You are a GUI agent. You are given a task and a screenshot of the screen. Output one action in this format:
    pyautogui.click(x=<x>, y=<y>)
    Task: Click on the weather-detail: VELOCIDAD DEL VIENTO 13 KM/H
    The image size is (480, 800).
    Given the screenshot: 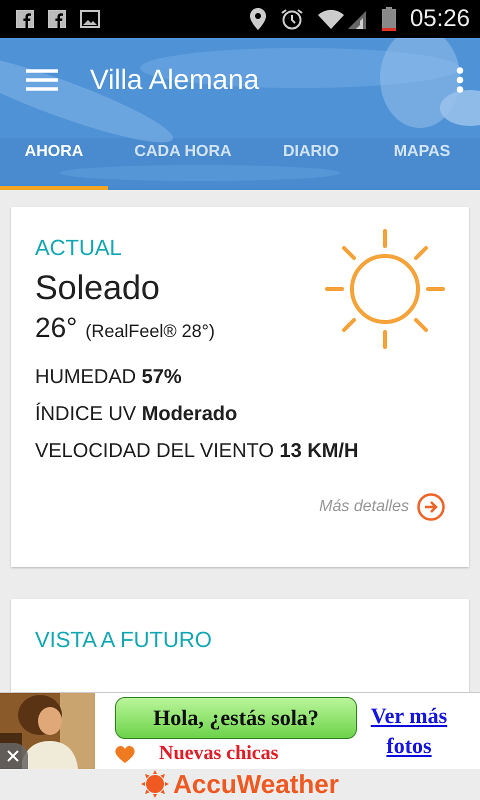 What is the action you would take?
    pyautogui.click(x=196, y=451)
    